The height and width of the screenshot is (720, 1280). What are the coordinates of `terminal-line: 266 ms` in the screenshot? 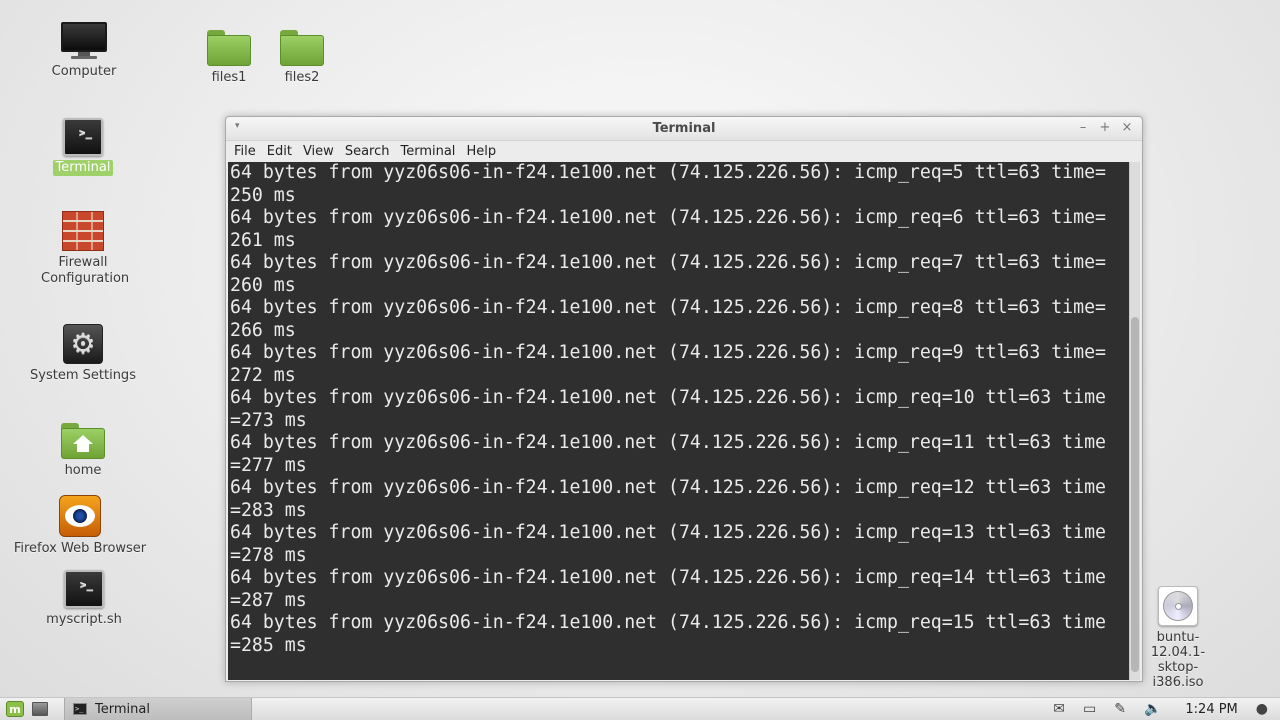 It's located at (263, 330).